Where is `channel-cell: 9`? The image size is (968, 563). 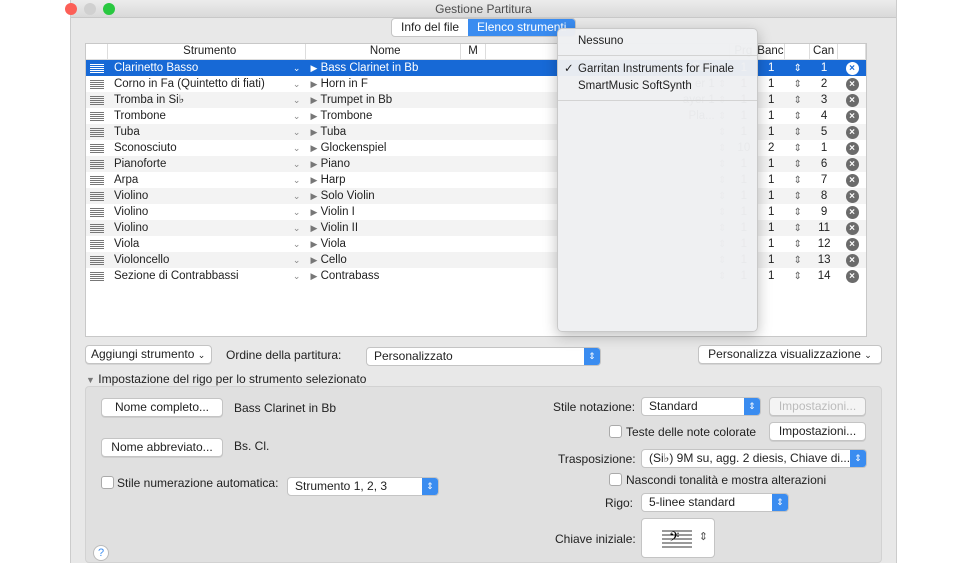 channel-cell: 9 is located at coordinates (824, 212).